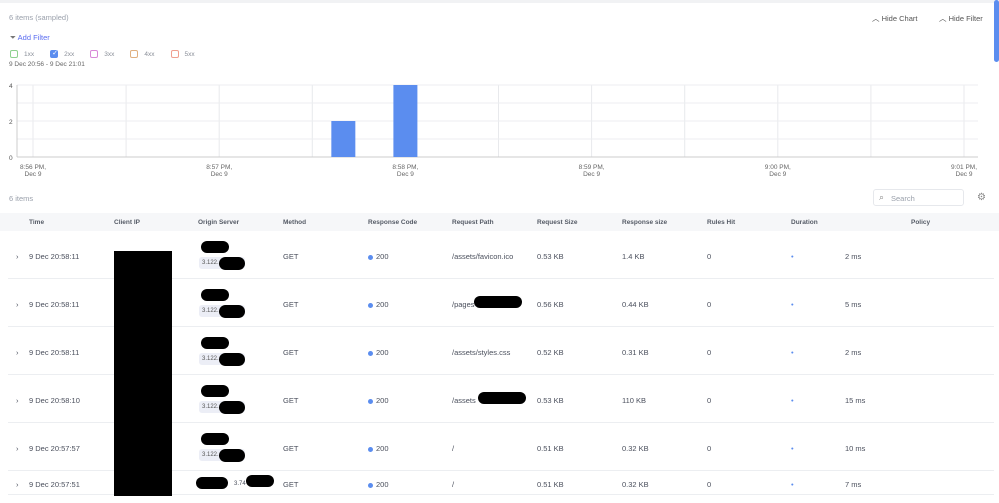 This screenshot has height=503, width=999. I want to click on column-header: Request Size, so click(557, 222).